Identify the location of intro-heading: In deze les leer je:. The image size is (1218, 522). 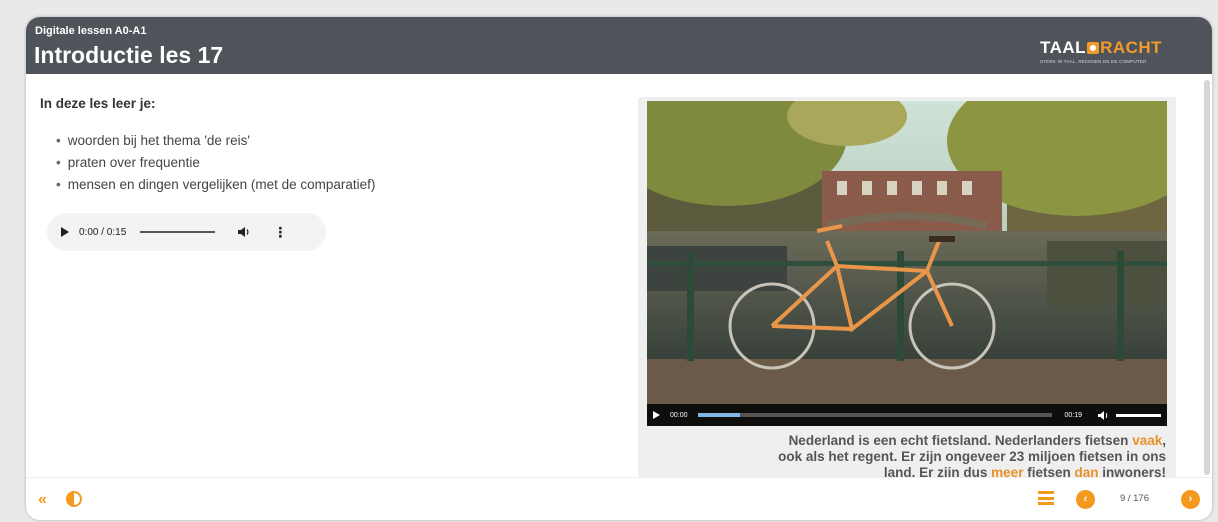
(98, 103).